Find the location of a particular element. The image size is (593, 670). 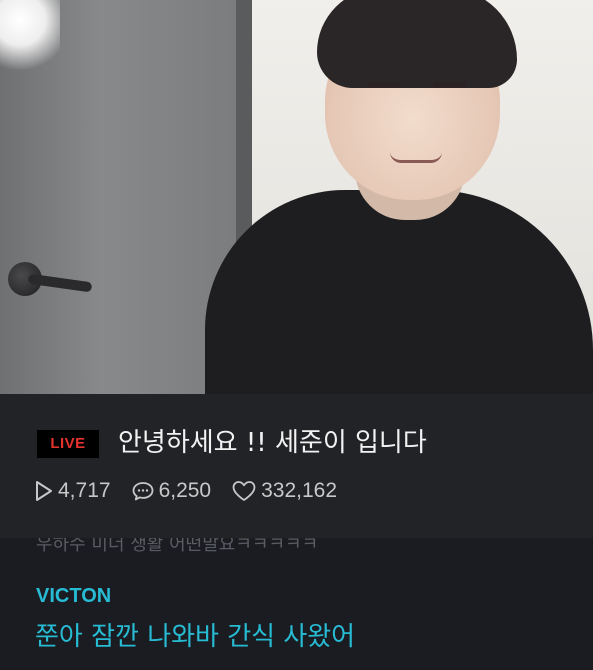

heart-icon is located at coordinates (244, 491).